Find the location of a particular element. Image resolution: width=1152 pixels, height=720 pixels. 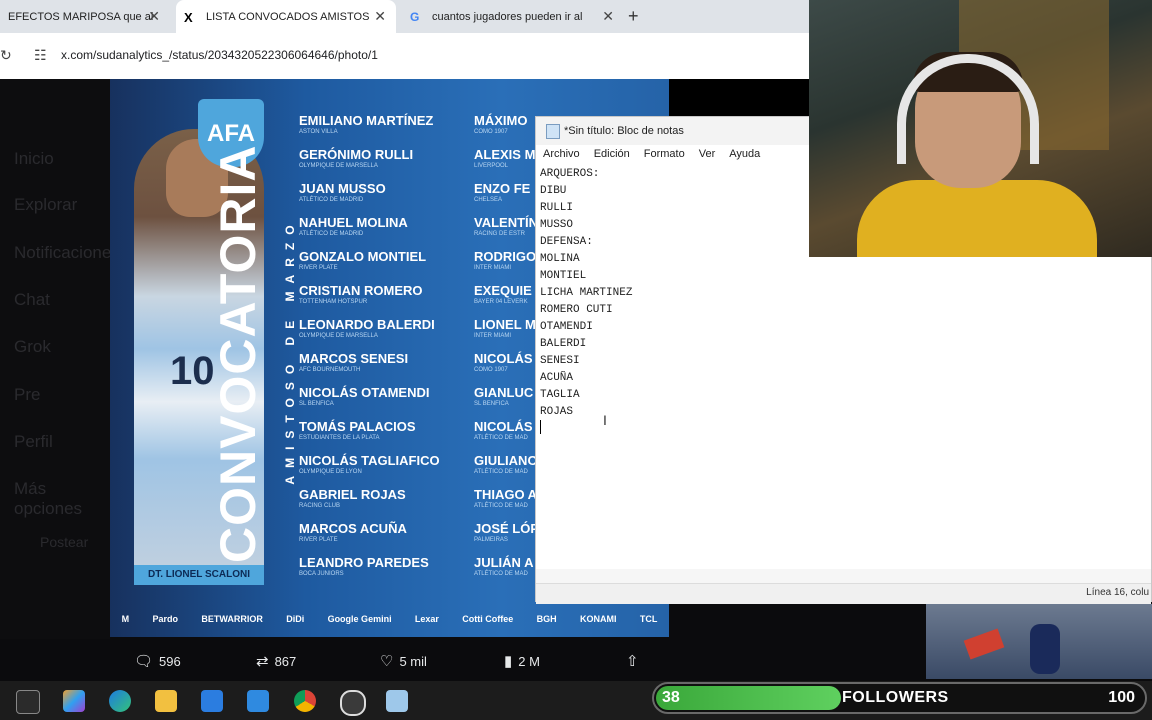

player-entry: JULIÁN A ATLÉTICO DE MAD is located at coordinates (503, 566).